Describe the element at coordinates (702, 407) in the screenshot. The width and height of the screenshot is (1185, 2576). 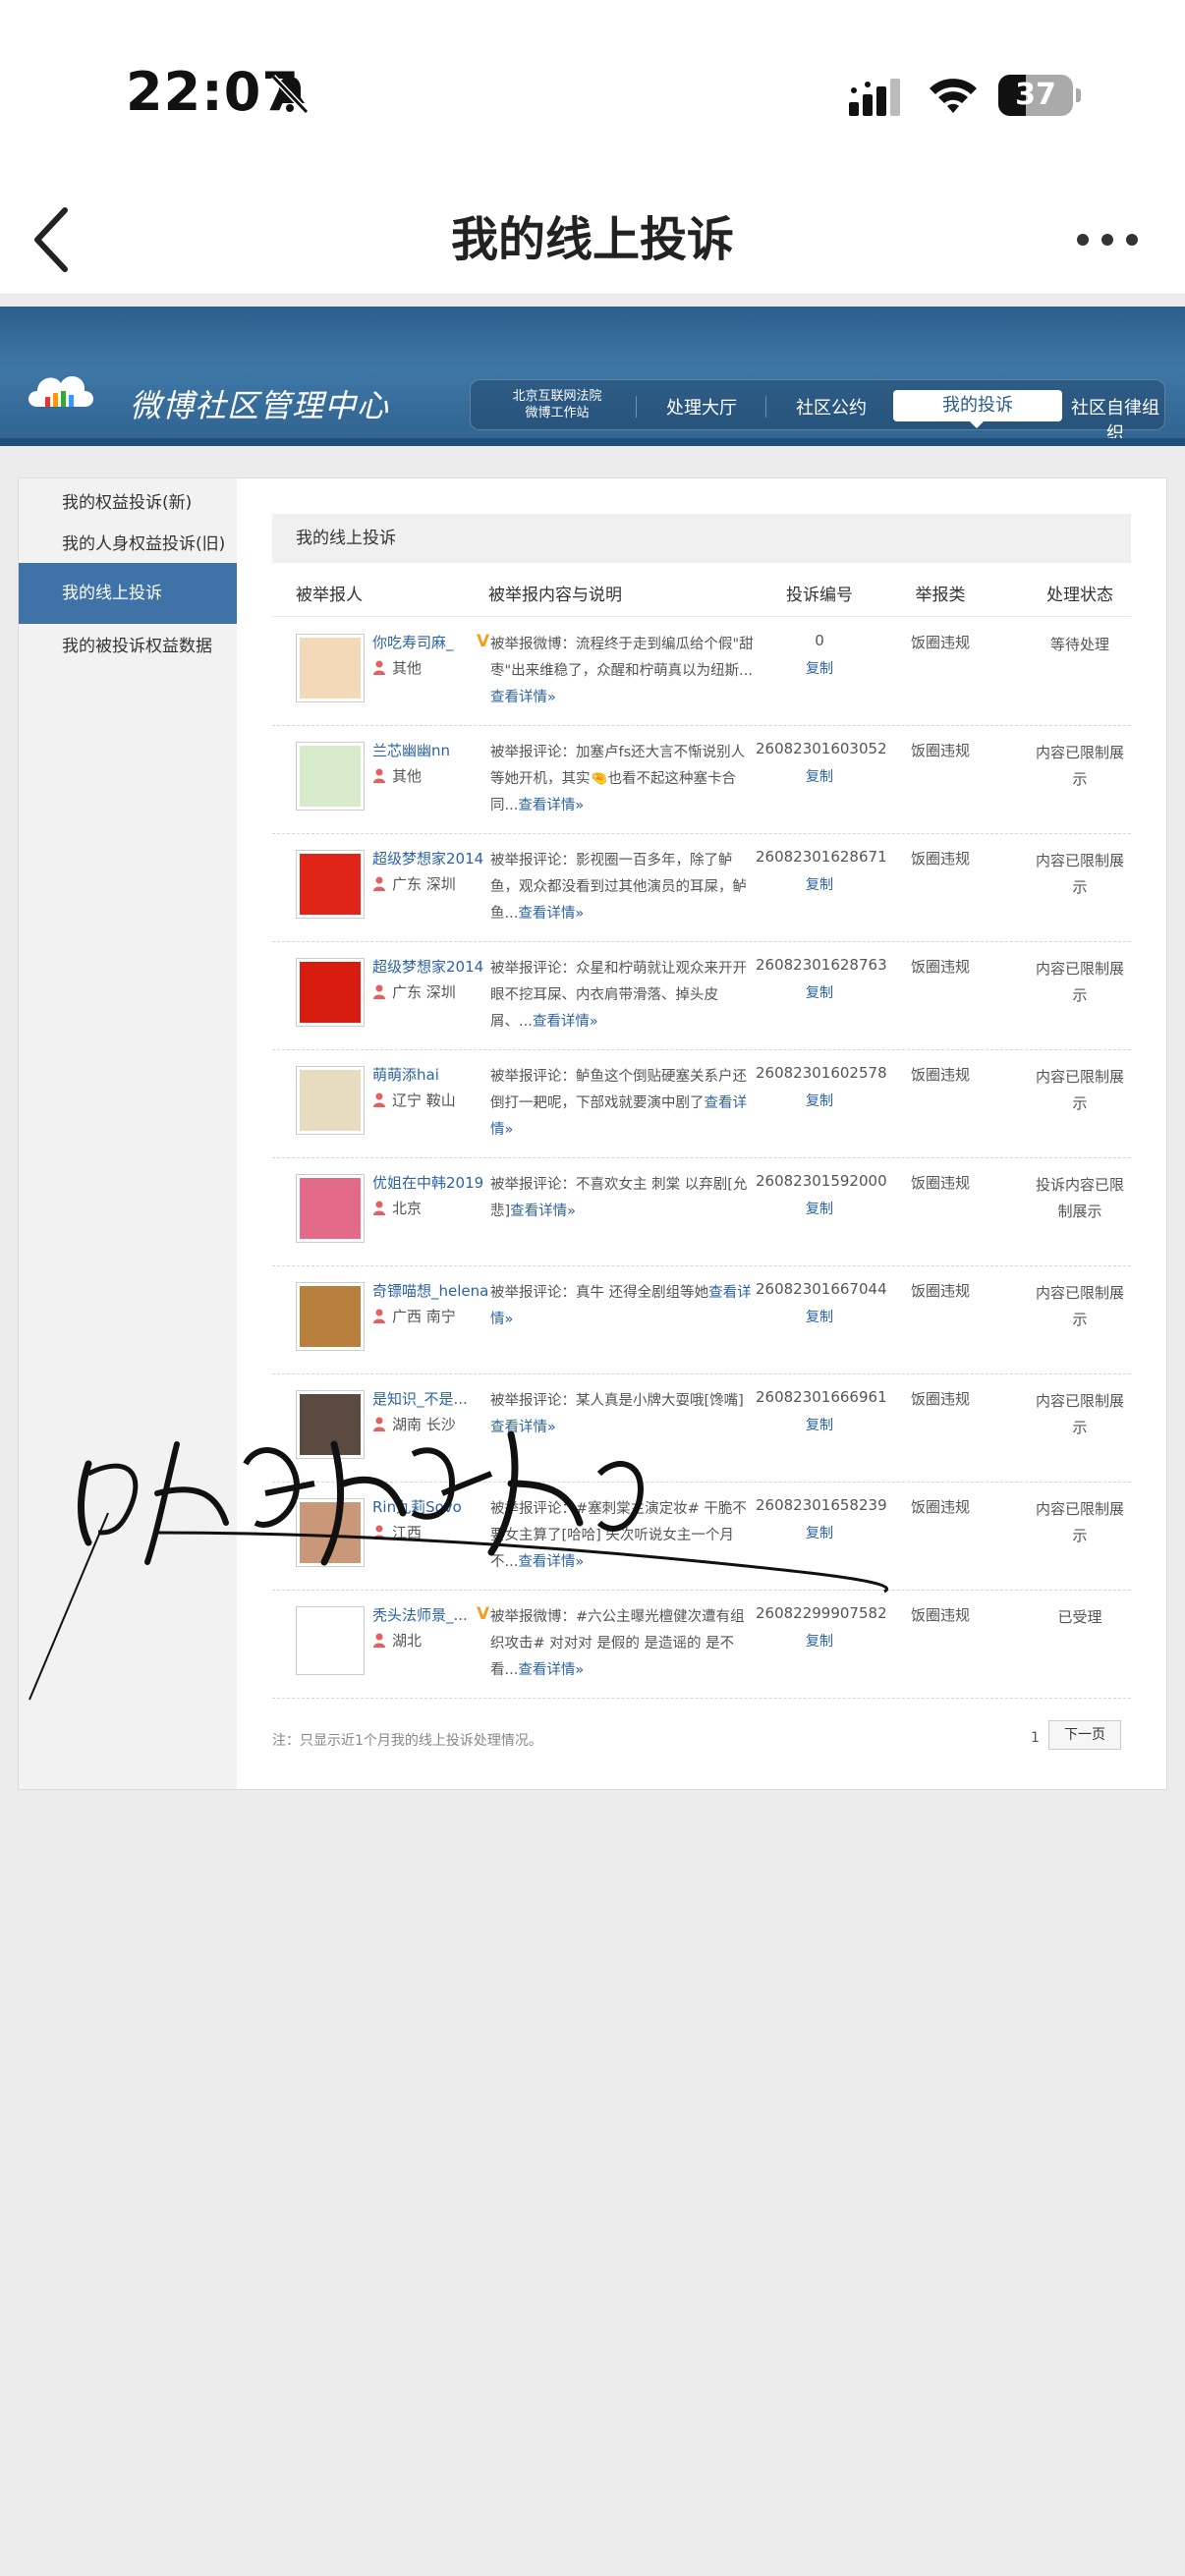
I see `tab-processing-hall: 处理大厅` at that location.